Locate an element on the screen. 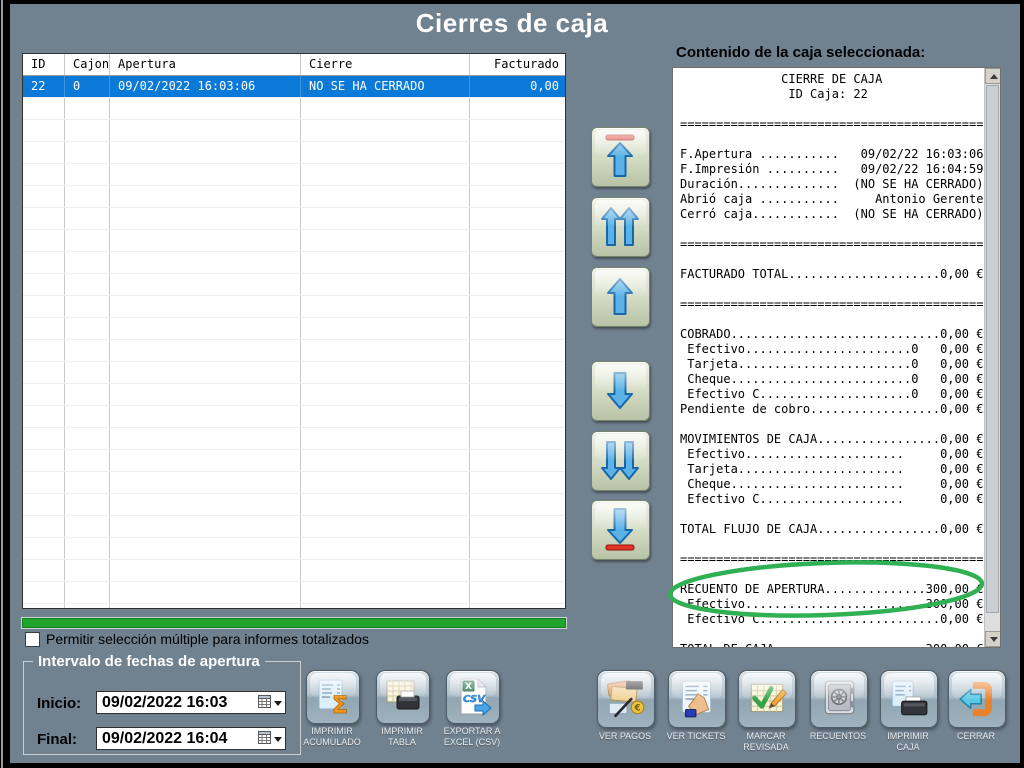 The width and height of the screenshot is (1024, 768). receipt-scrollbar is located at coordinates (992, 357).